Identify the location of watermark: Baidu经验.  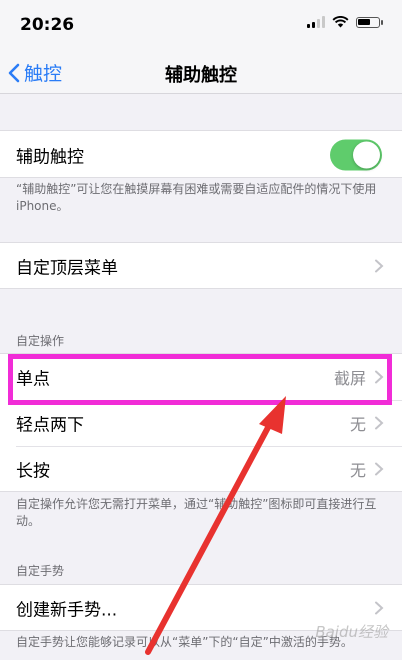
(351, 632).